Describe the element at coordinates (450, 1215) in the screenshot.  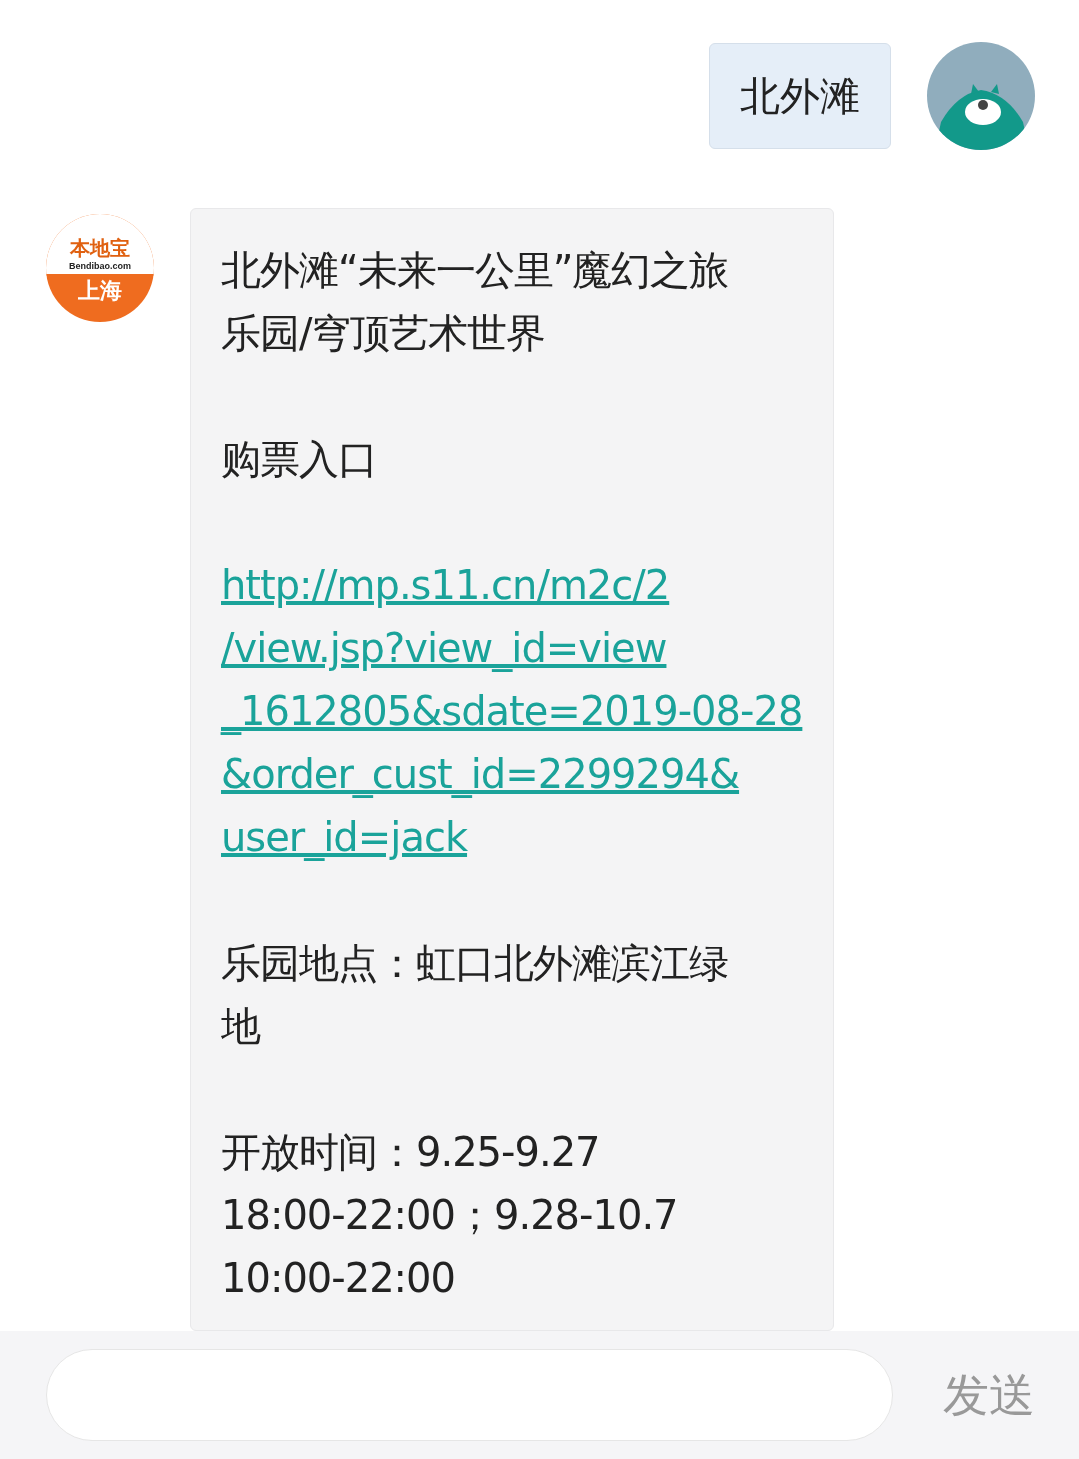
I see `message-text: 开放时间：9.25-9.27 18:00-22:00；9.28-10.7 10:00-22:00` at that location.